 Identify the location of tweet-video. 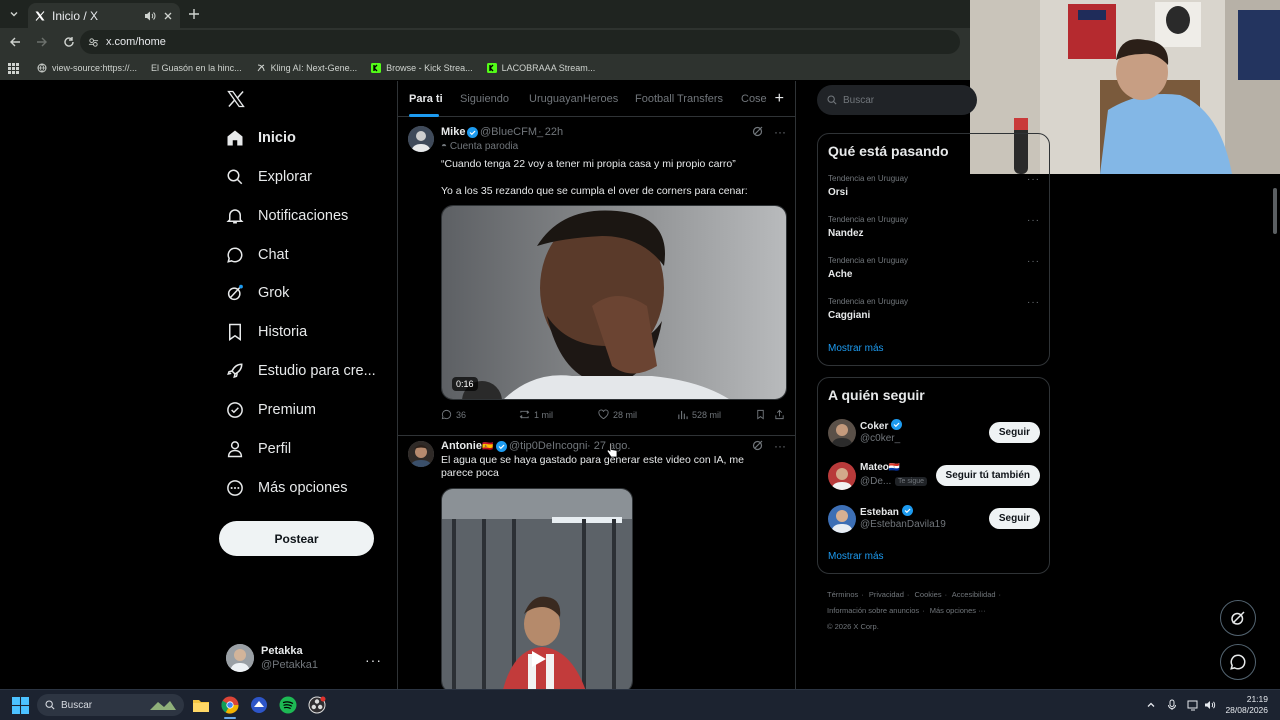
(537, 588).